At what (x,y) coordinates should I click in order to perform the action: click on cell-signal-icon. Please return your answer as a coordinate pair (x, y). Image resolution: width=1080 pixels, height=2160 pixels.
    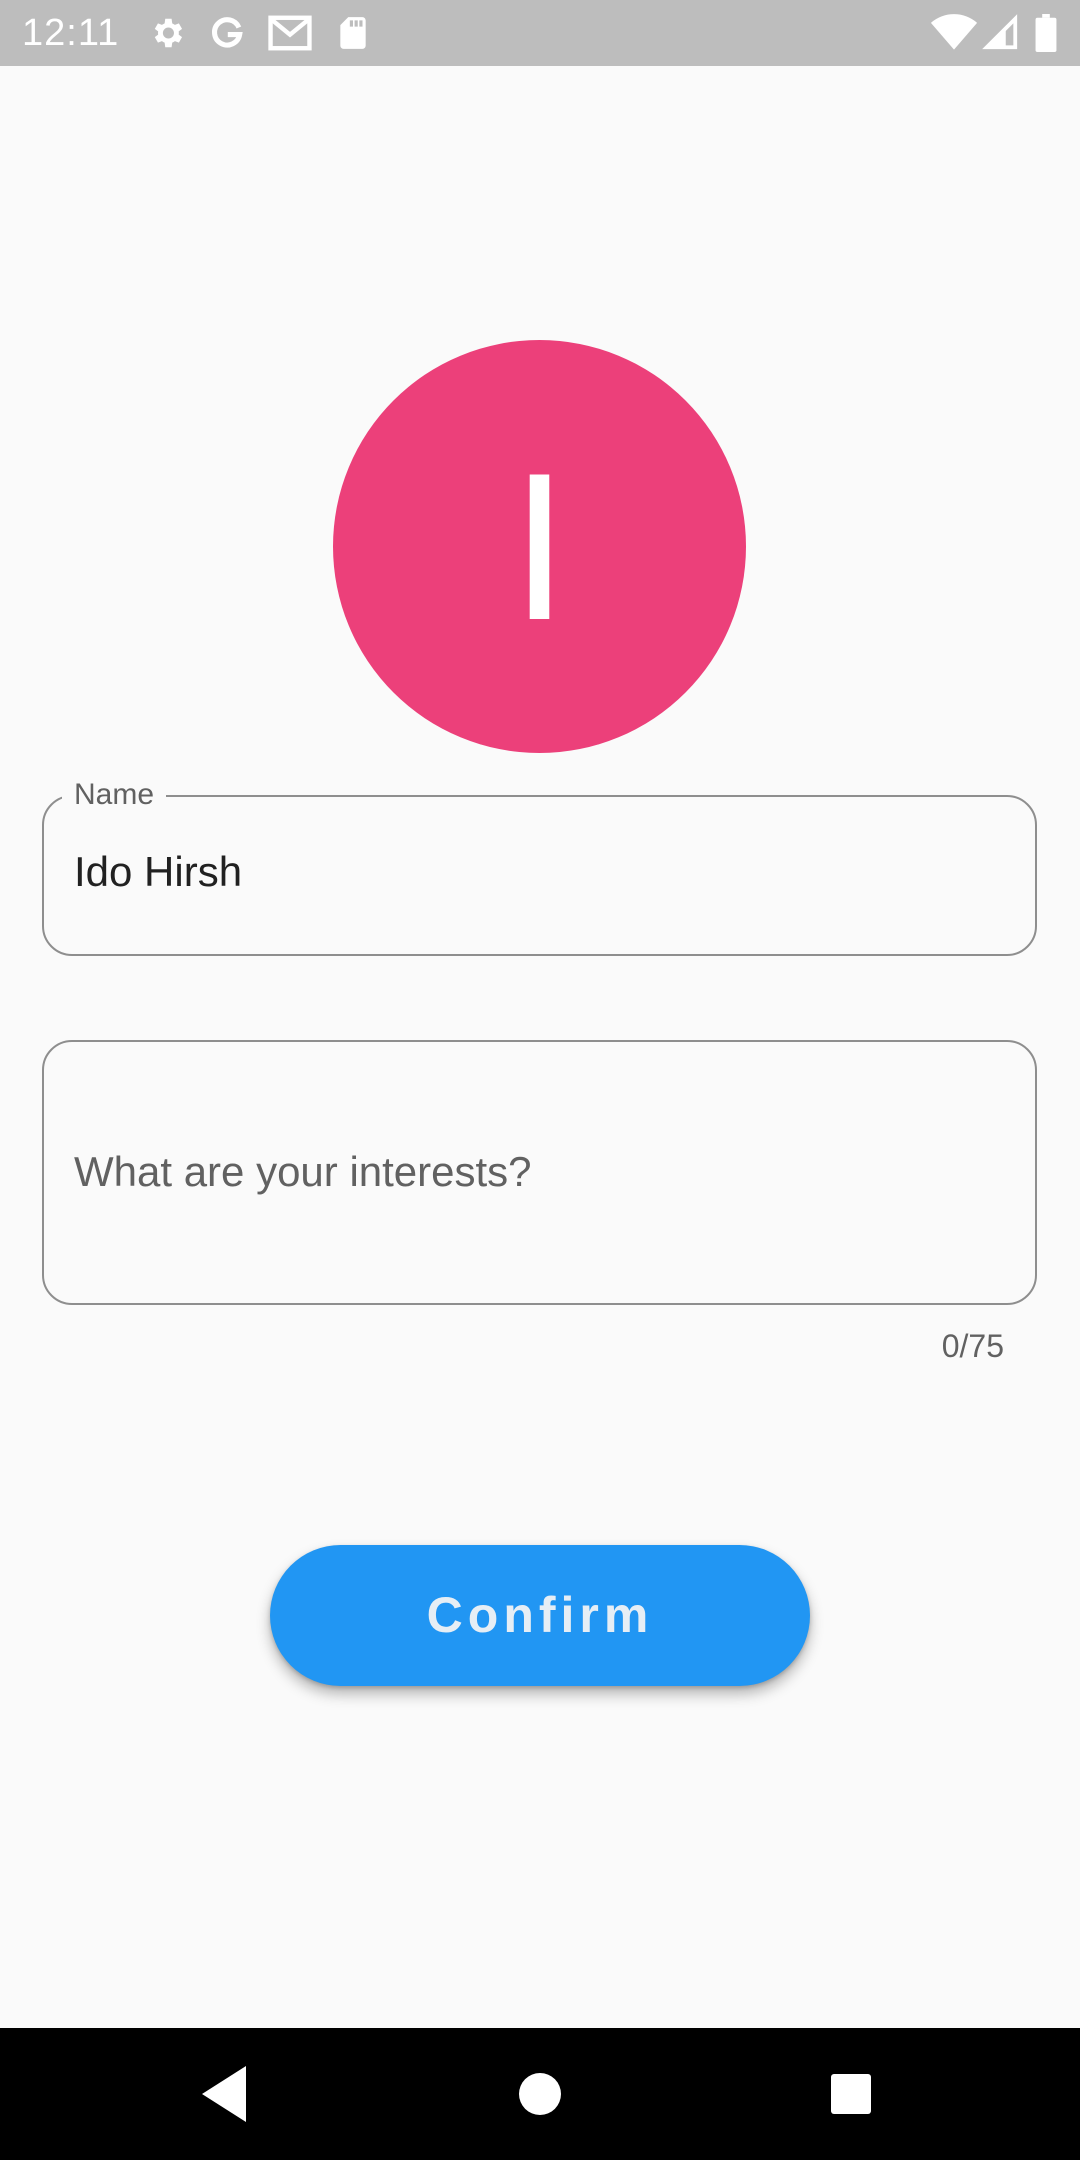
    Looking at the image, I should click on (1001, 33).